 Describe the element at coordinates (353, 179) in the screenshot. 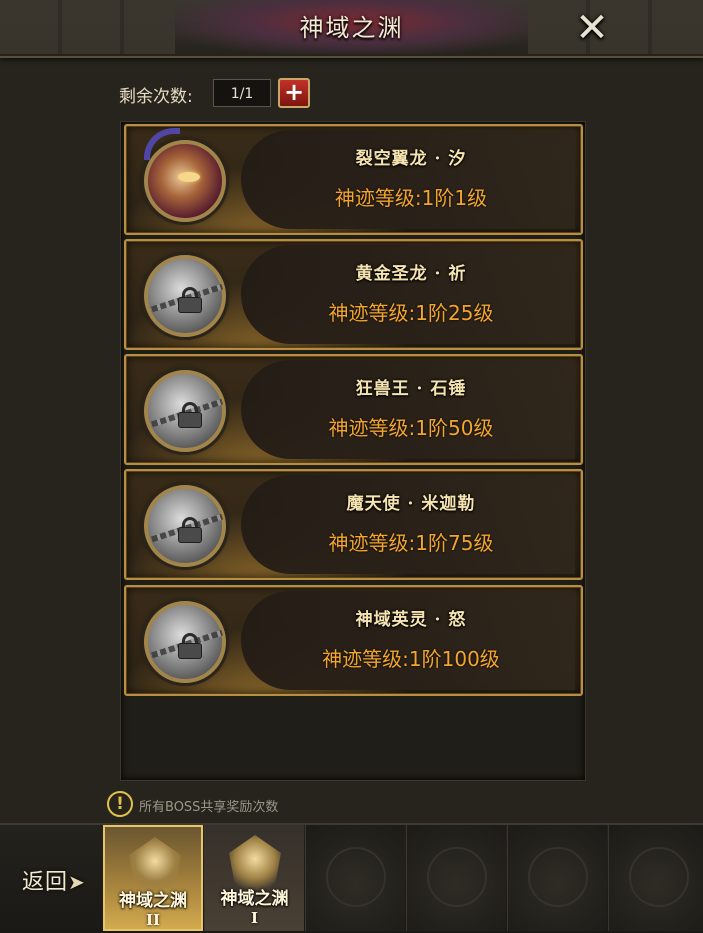

I see `boss-card-1: 裂空翼龙 · 汐 神迹等级:1阶1级` at that location.